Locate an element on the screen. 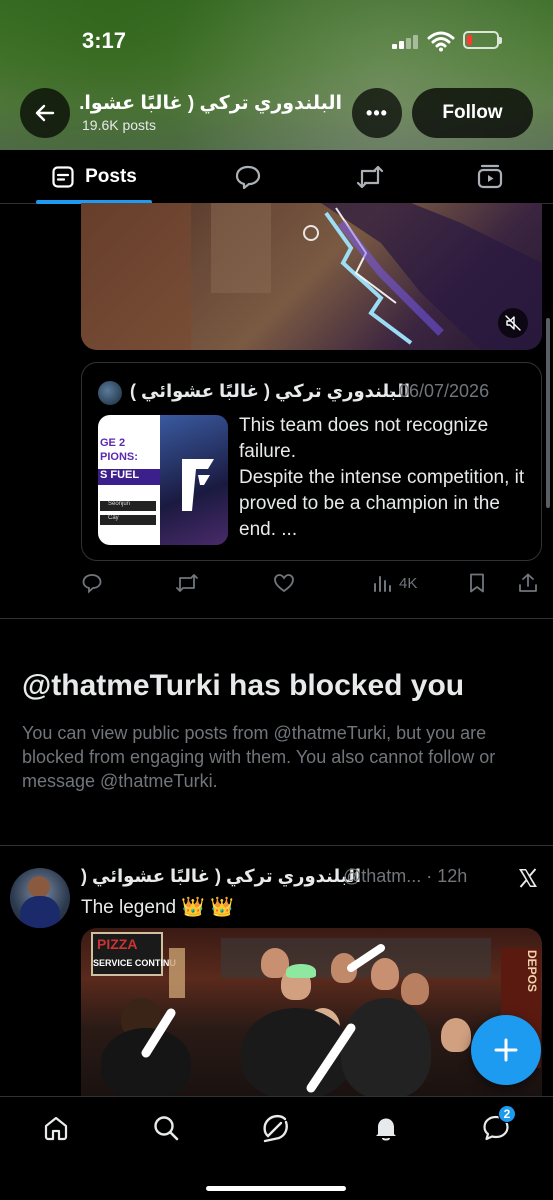 This screenshot has height=1200, width=553. follow-button: Follow is located at coordinates (472, 113).